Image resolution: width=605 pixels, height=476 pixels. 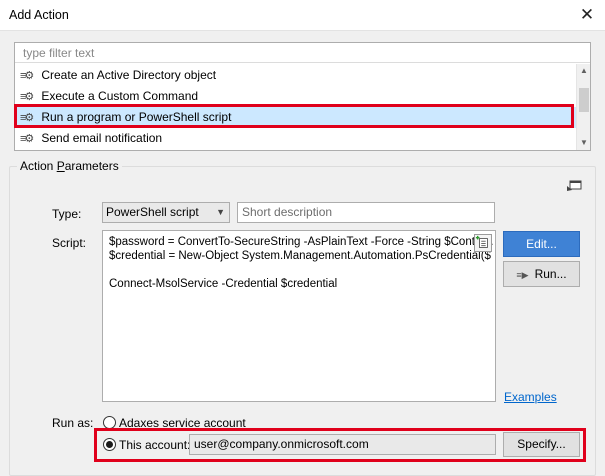 What do you see at coordinates (73, 423) in the screenshot?
I see `run-as-label: Run as:` at bounding box center [73, 423].